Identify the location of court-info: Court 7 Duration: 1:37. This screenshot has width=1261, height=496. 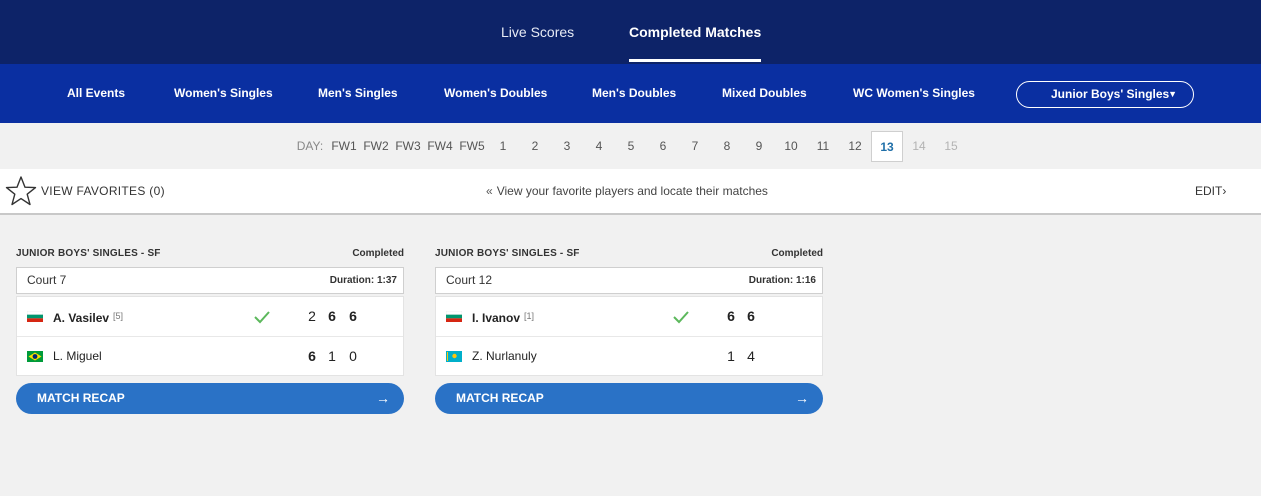
(210, 280).